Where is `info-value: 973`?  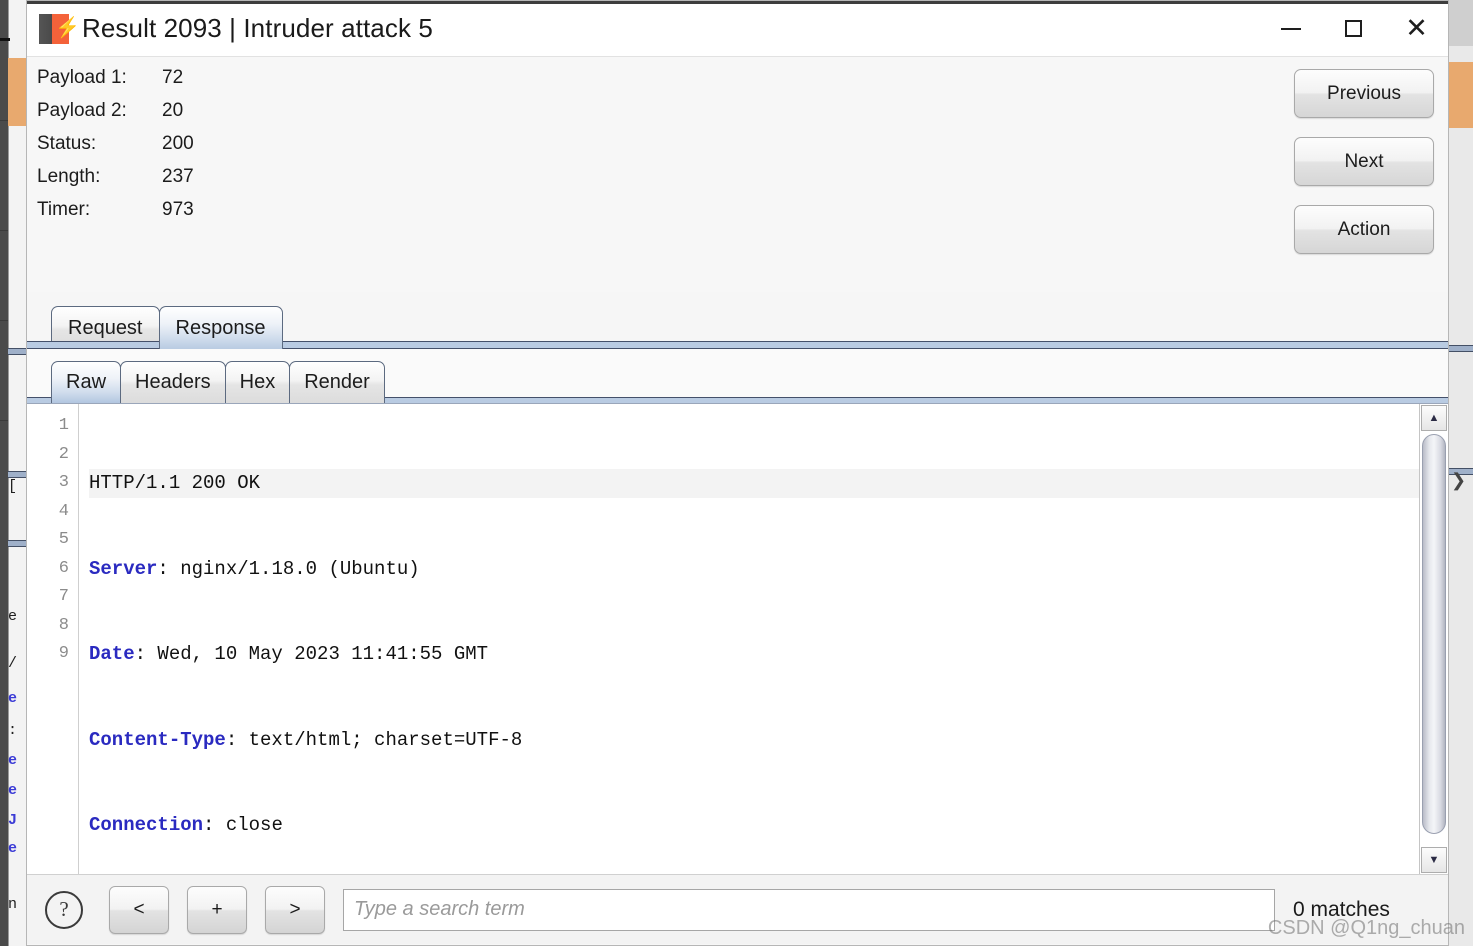
info-value: 973 is located at coordinates (178, 209).